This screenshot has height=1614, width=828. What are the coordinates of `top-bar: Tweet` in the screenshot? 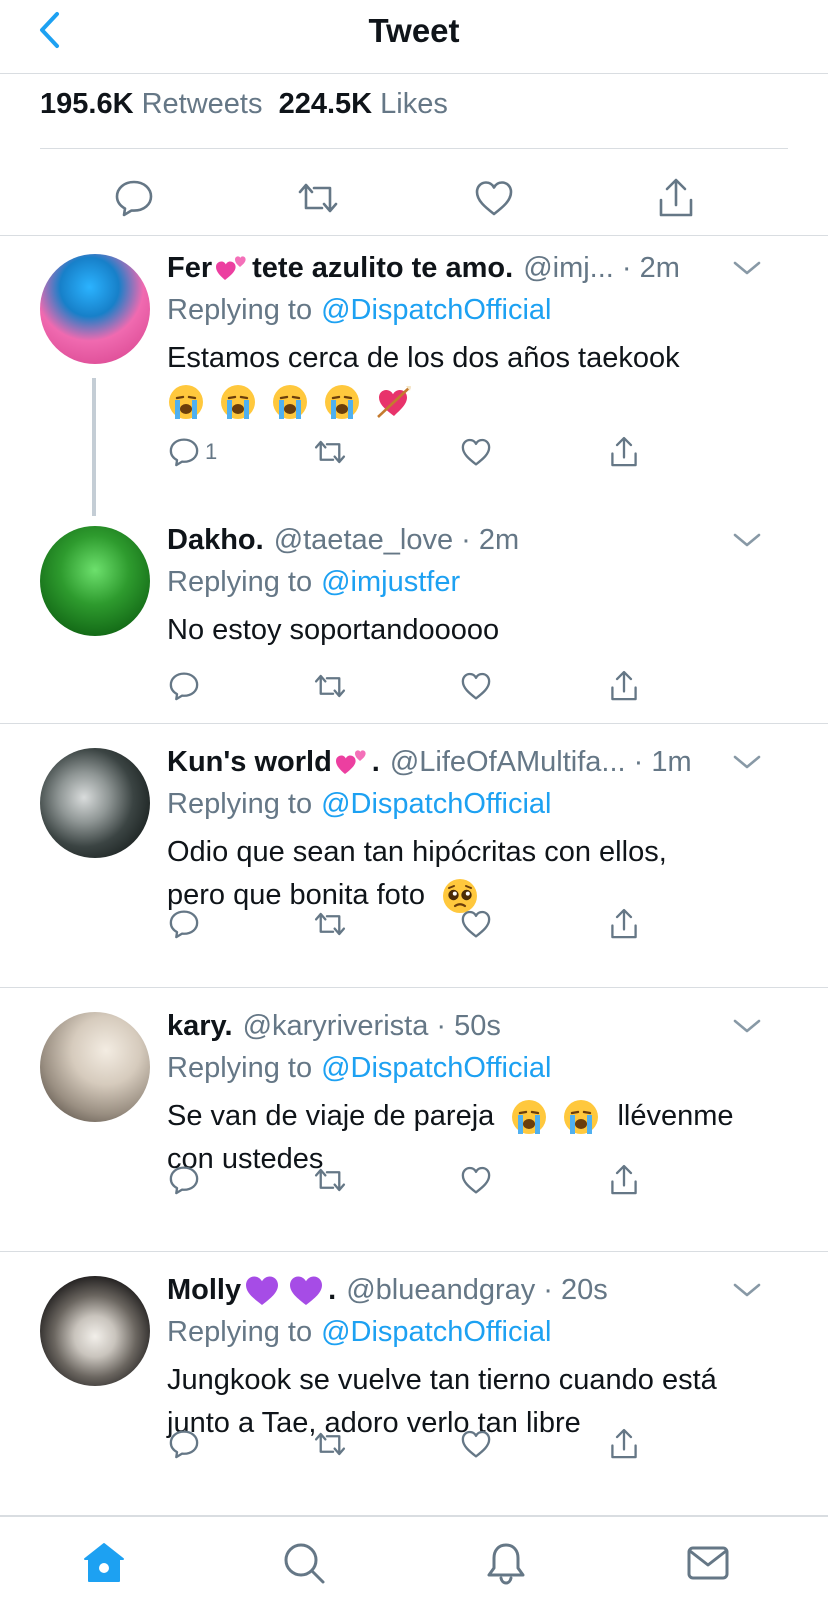 It's located at (414, 37).